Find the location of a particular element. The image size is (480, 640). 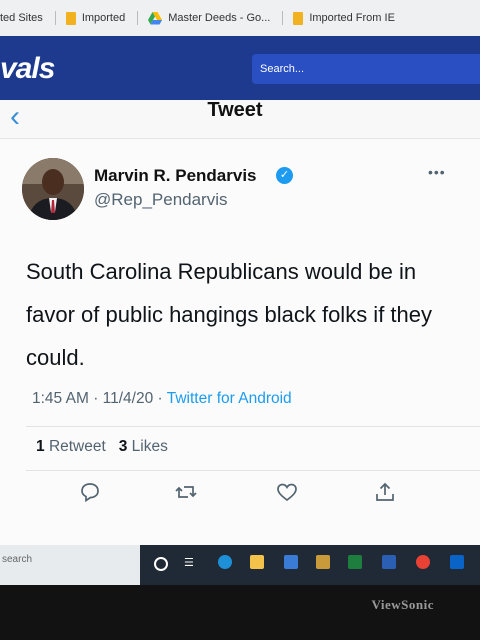

windows-taskbar: search ☰ is located at coordinates (240, 565).